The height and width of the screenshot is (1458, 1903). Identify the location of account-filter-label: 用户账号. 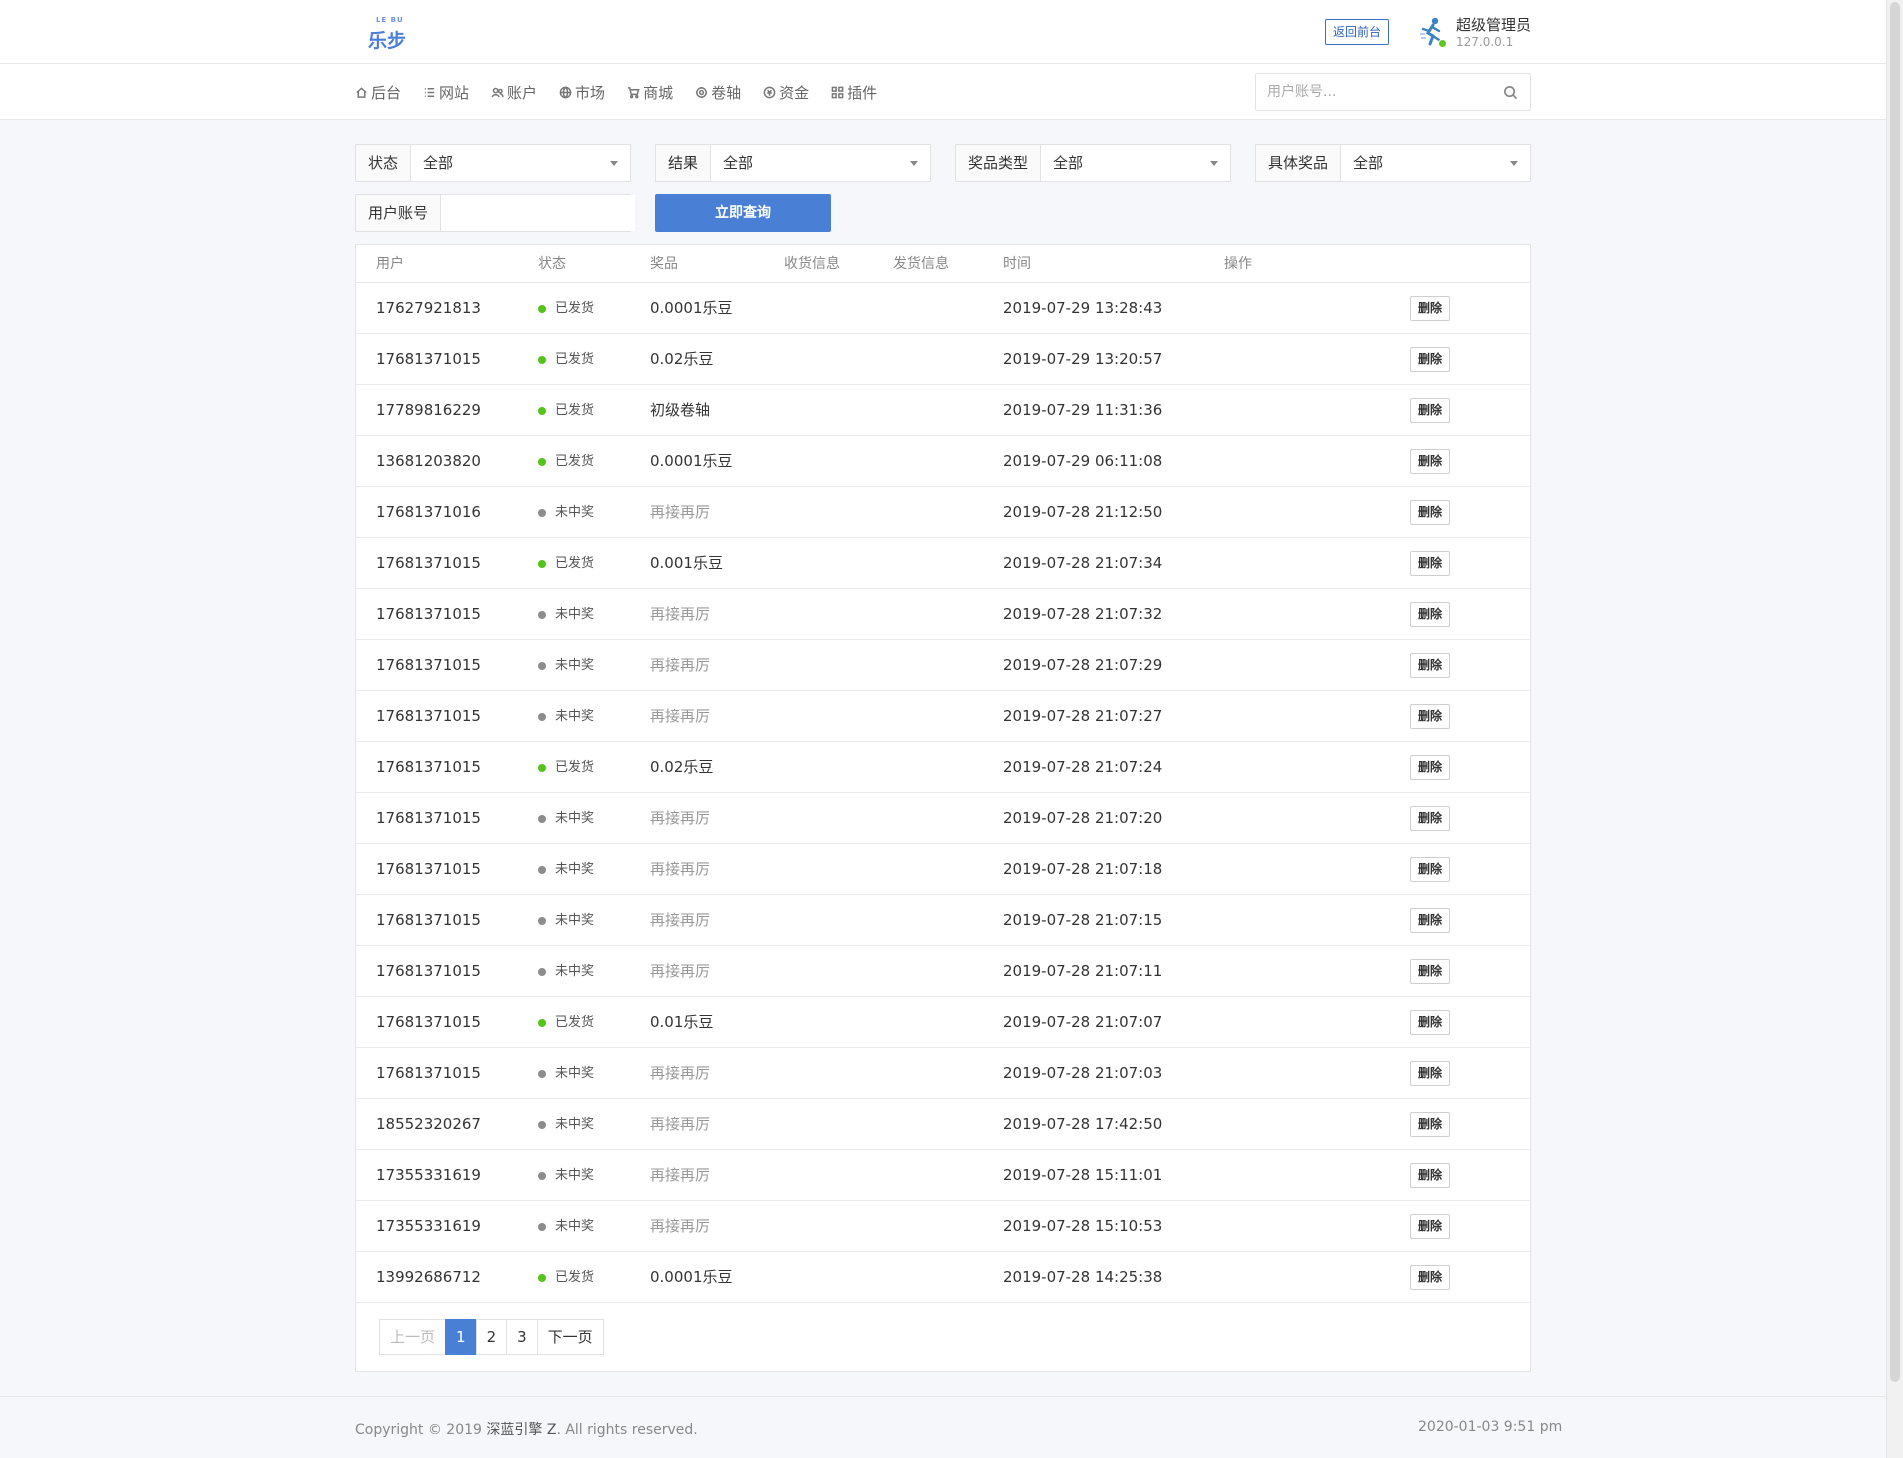
(399, 213).